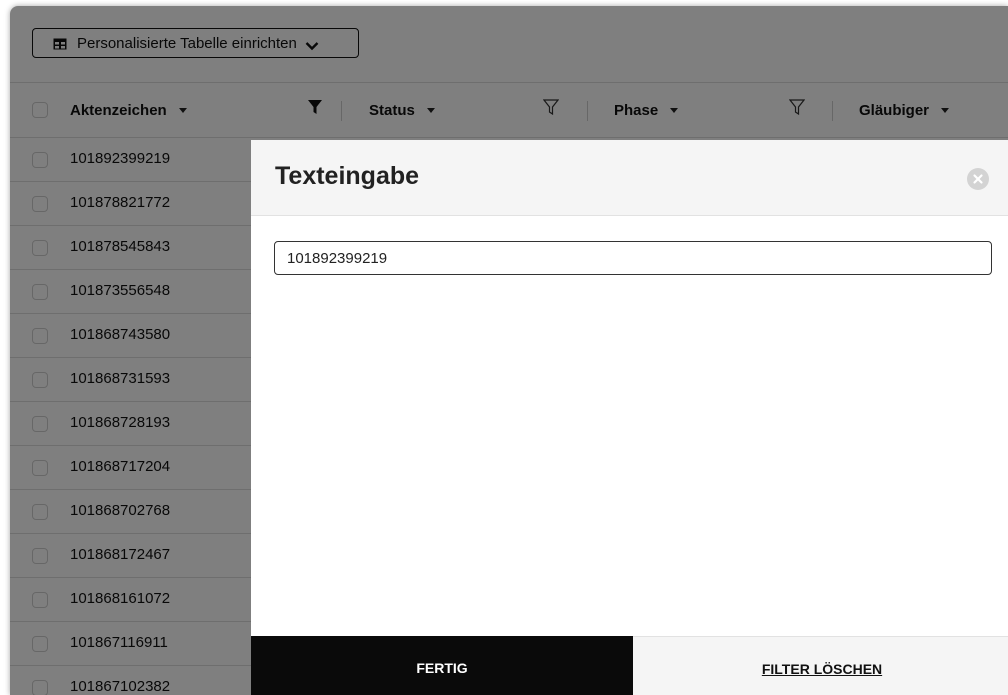 The height and width of the screenshot is (695, 1008). Describe the element at coordinates (629, 178) in the screenshot. I see `dialog-header: Texteingabe` at that location.